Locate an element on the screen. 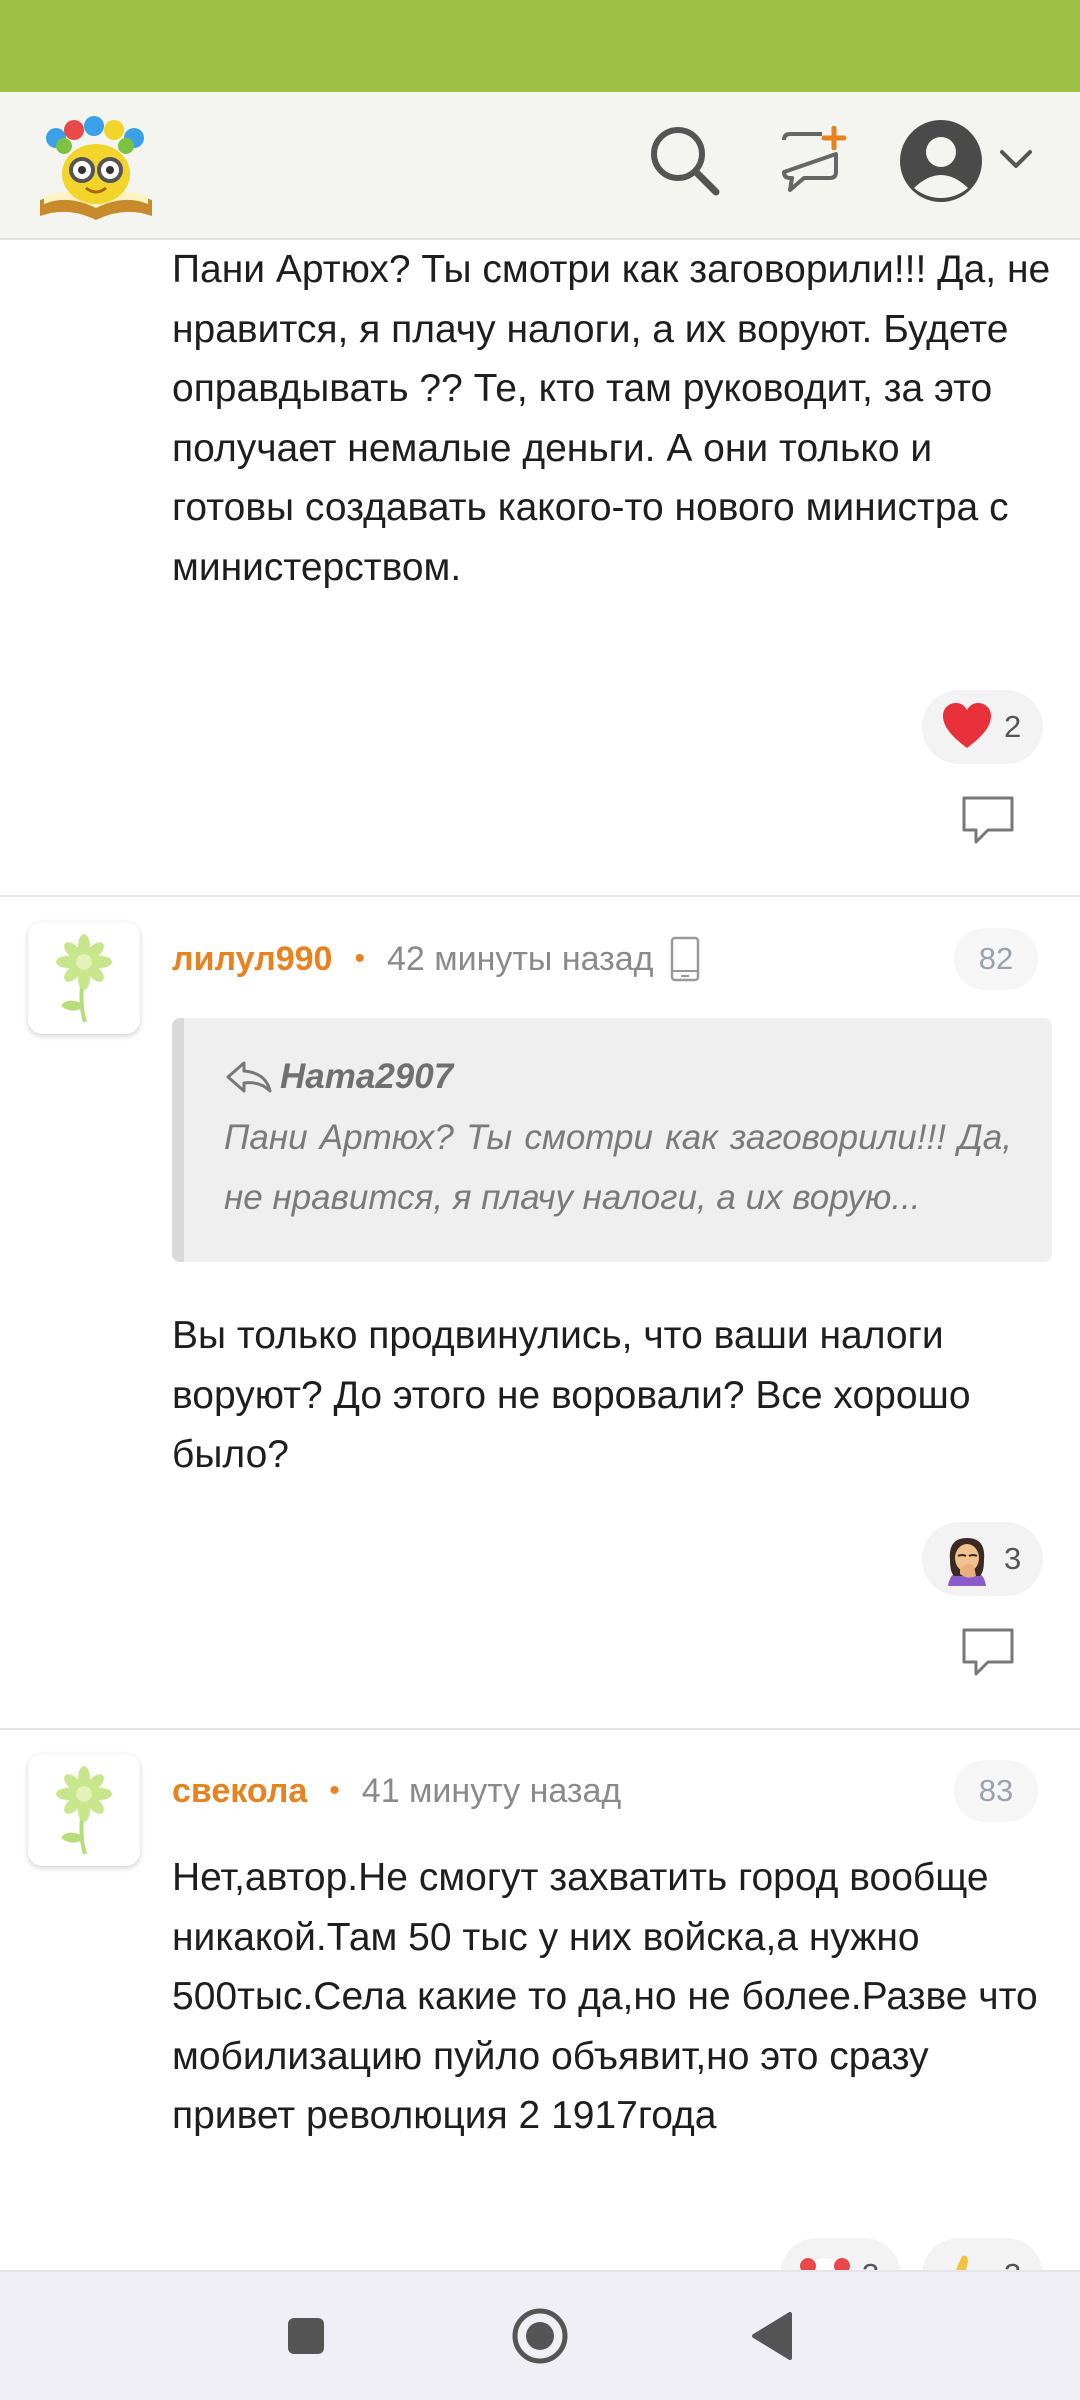 The width and height of the screenshot is (1080, 2400). search-icon is located at coordinates (684, 160).